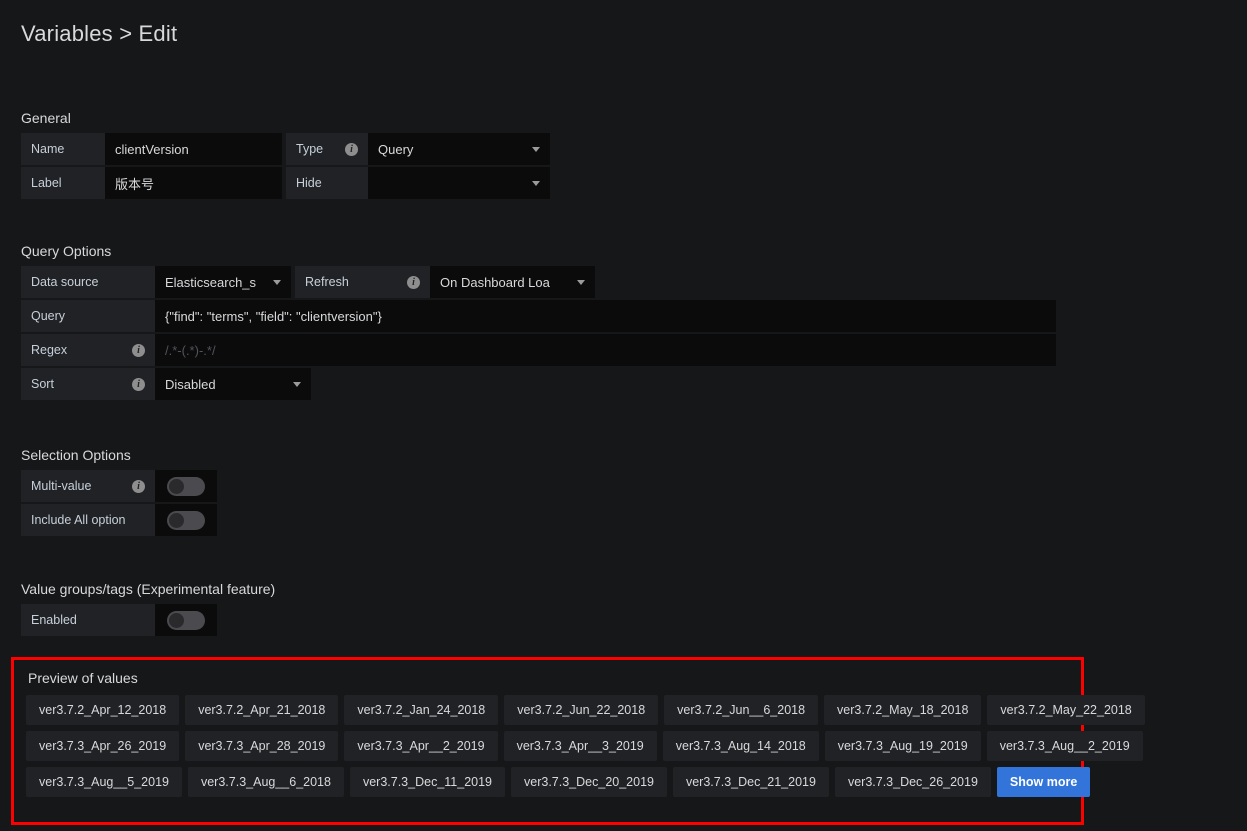 The image size is (1247, 831). Describe the element at coordinates (459, 149) in the screenshot. I see `type-select: Query` at that location.